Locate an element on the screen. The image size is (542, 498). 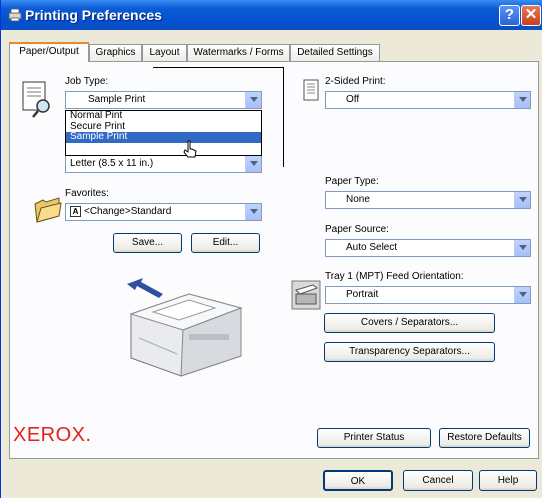
document-magnifier-icon is located at coordinates (36, 99).